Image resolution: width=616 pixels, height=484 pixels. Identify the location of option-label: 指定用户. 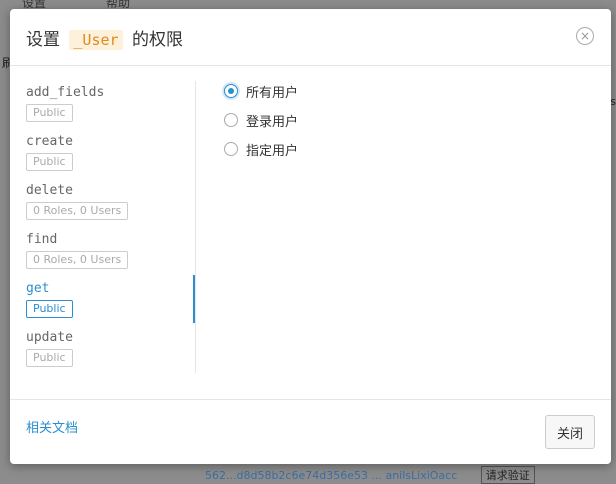
(272, 151).